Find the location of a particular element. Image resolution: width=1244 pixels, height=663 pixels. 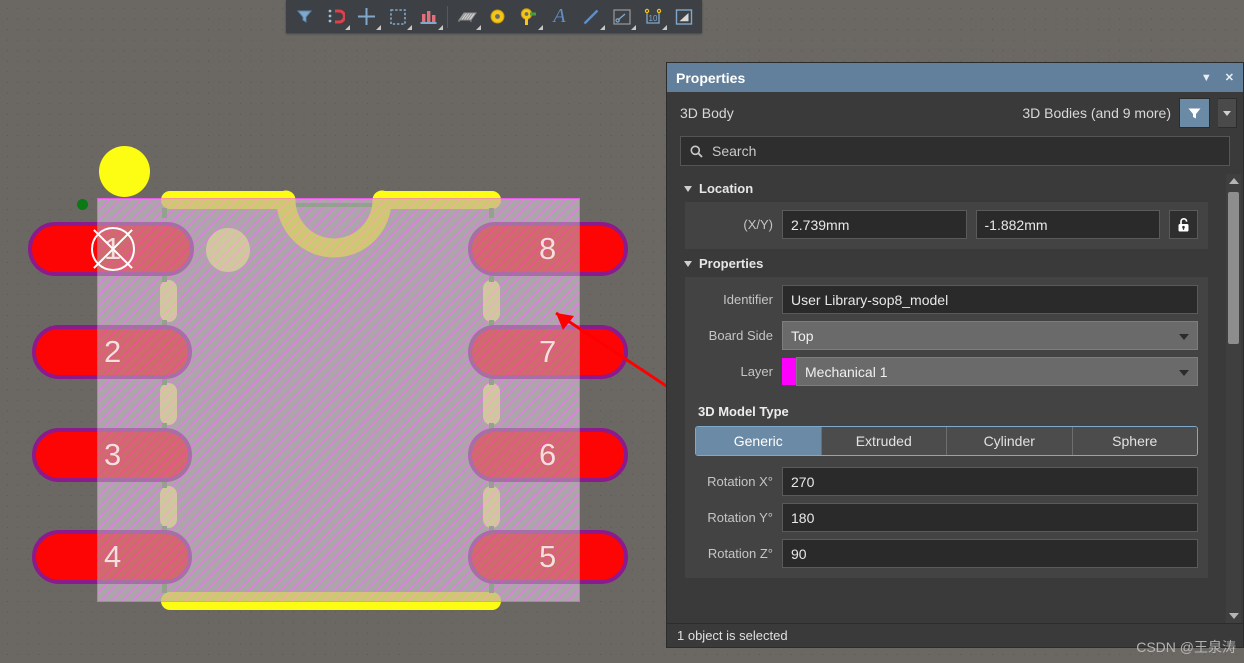

rotation-x-input: 270 is located at coordinates (990, 481).